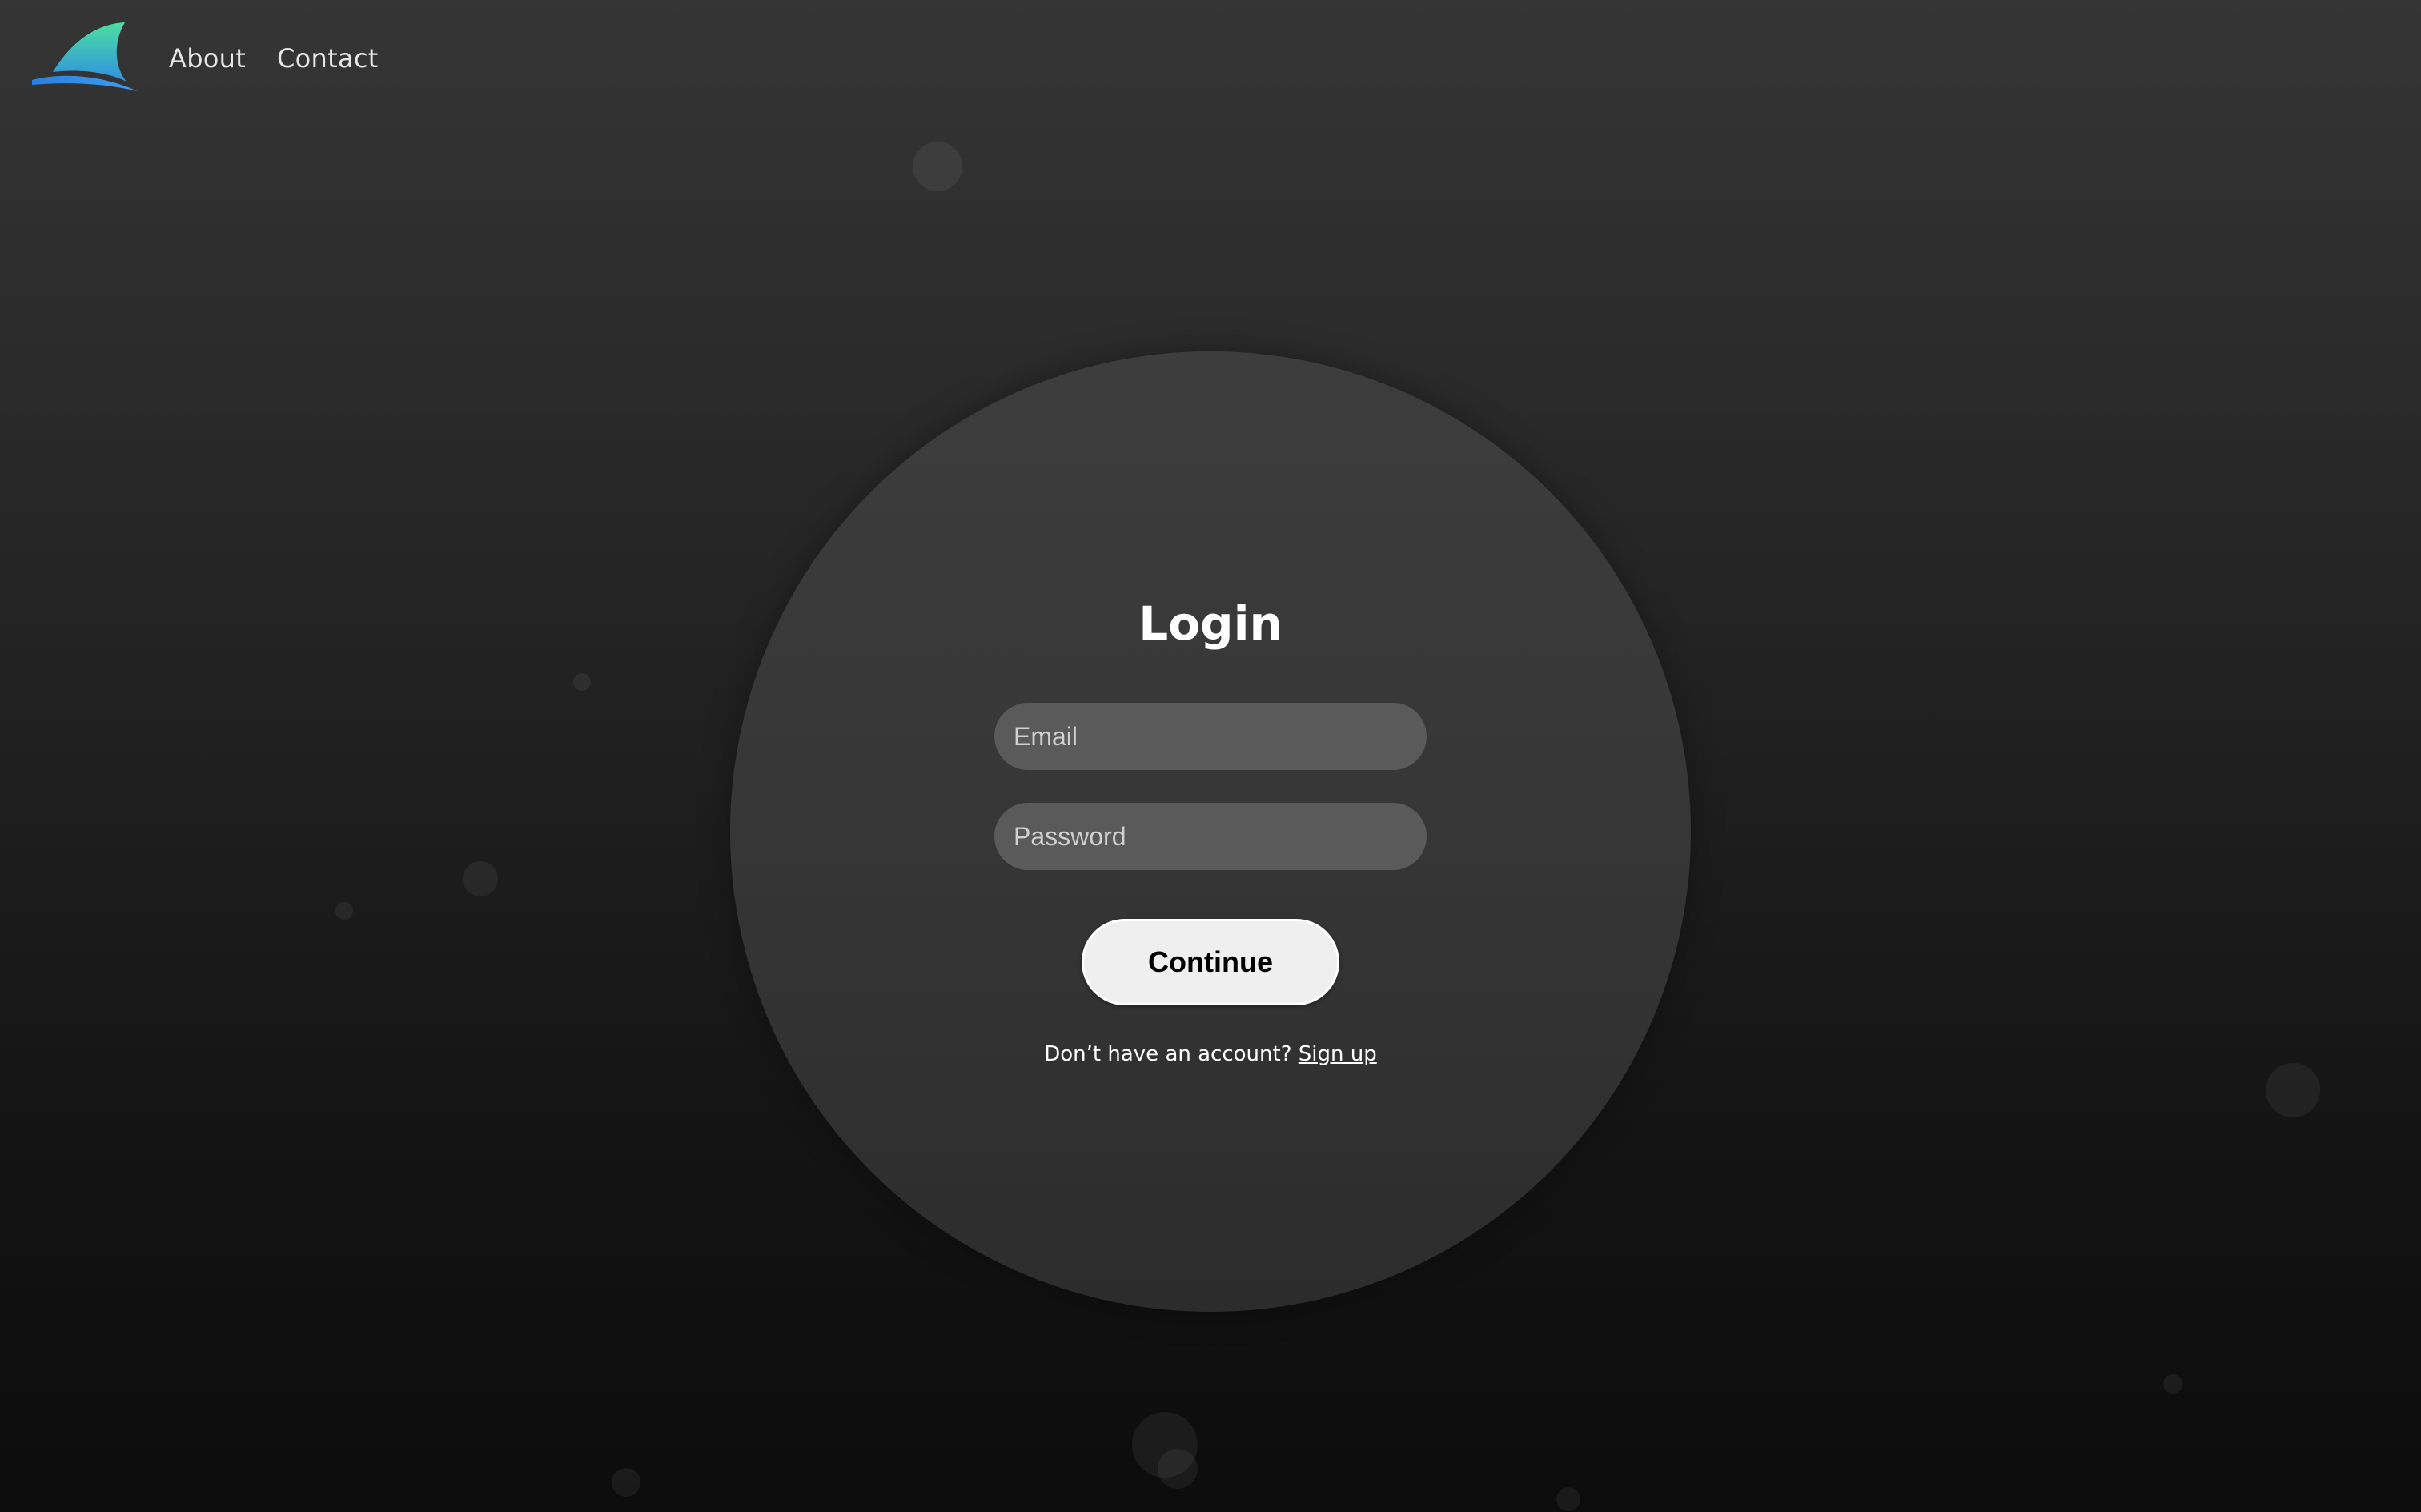 The height and width of the screenshot is (1512, 2421). What do you see at coordinates (1338, 1054) in the screenshot?
I see `signup-link: Sign up` at bounding box center [1338, 1054].